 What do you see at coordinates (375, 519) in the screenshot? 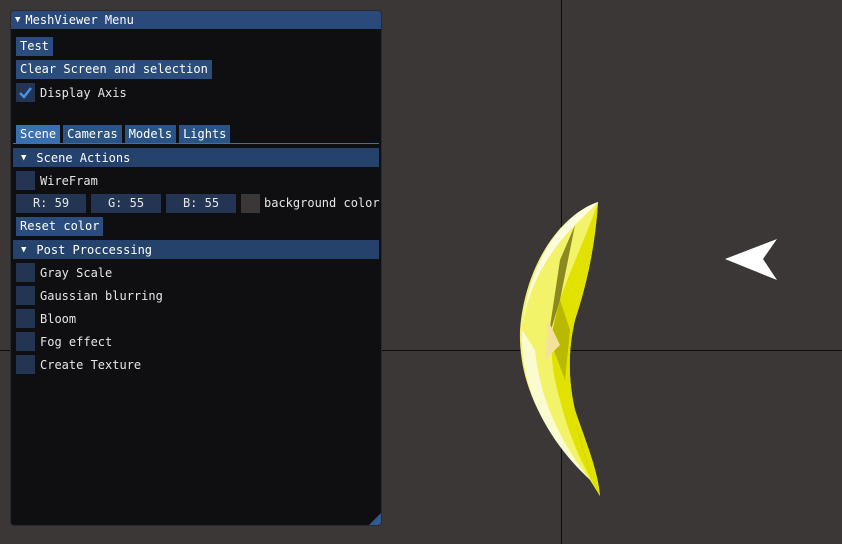
I see `resize-grip-icon` at bounding box center [375, 519].